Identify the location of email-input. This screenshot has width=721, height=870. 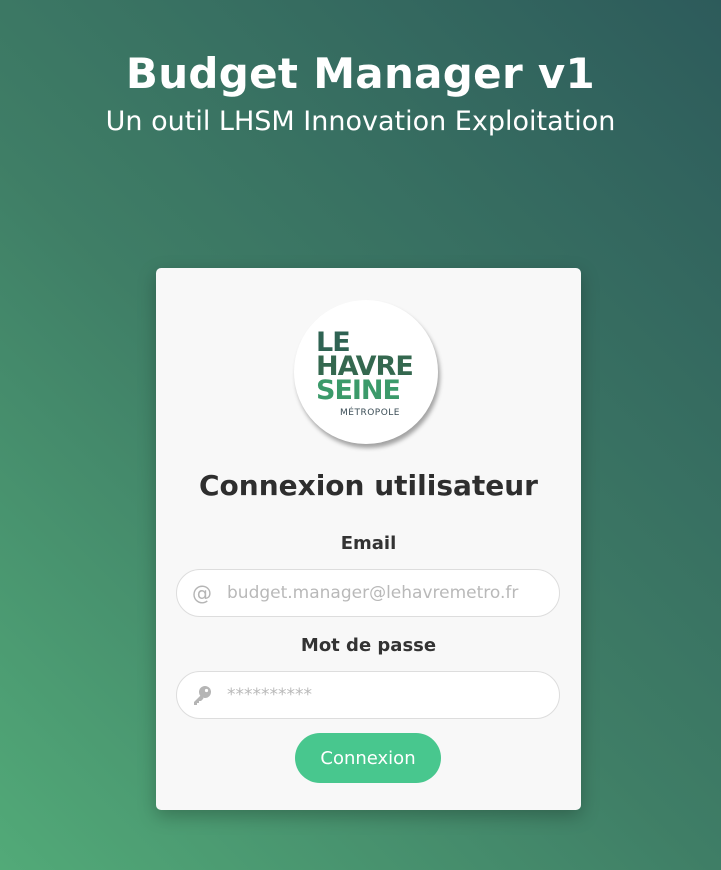
(387, 593).